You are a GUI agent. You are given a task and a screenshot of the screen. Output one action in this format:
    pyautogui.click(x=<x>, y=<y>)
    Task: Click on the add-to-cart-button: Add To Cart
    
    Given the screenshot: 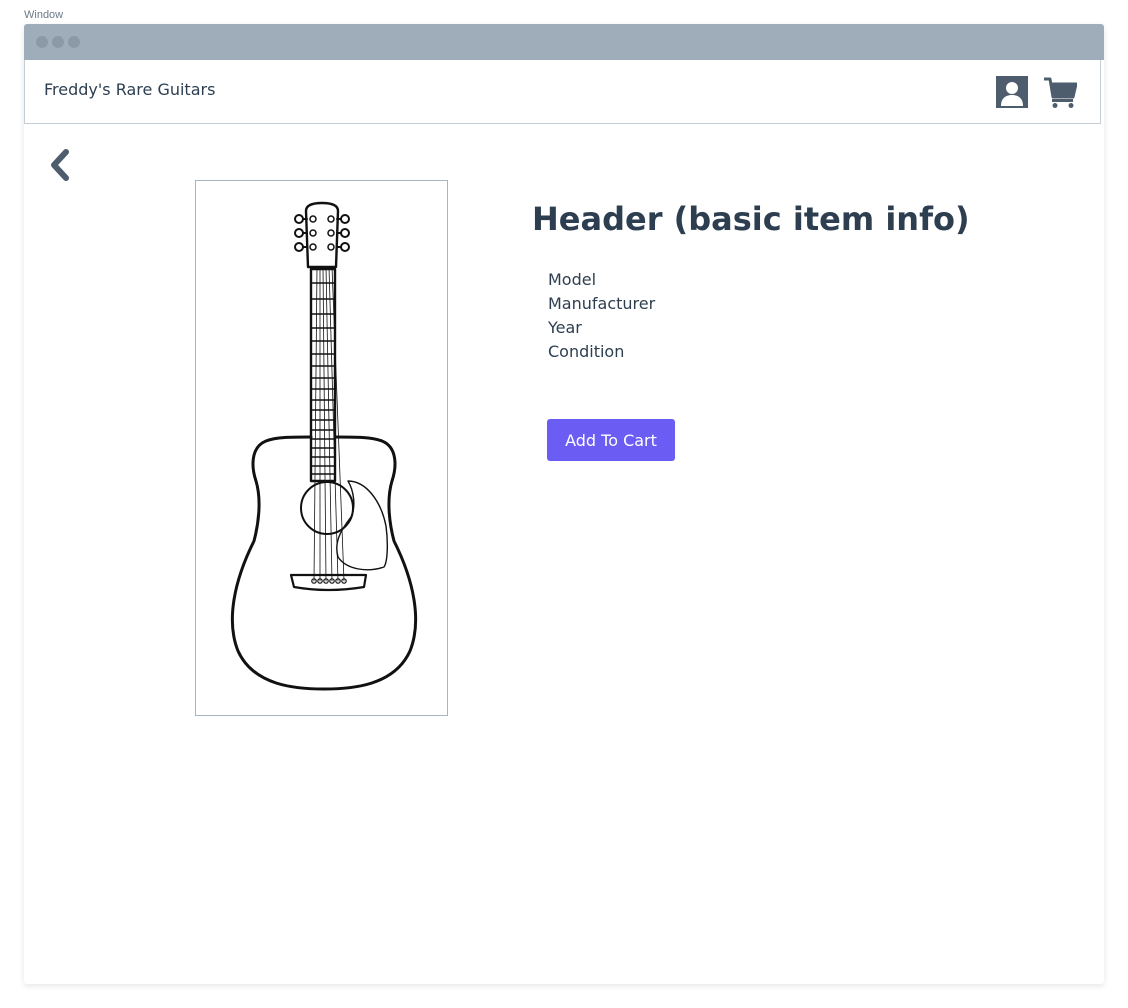 What is the action you would take?
    pyautogui.click(x=611, y=440)
    